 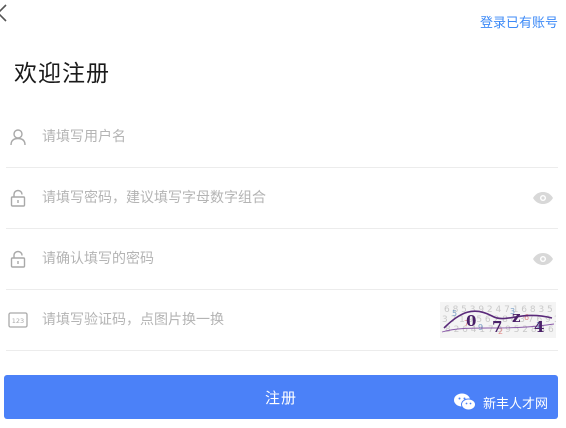 I want to click on password-input, so click(x=286, y=197).